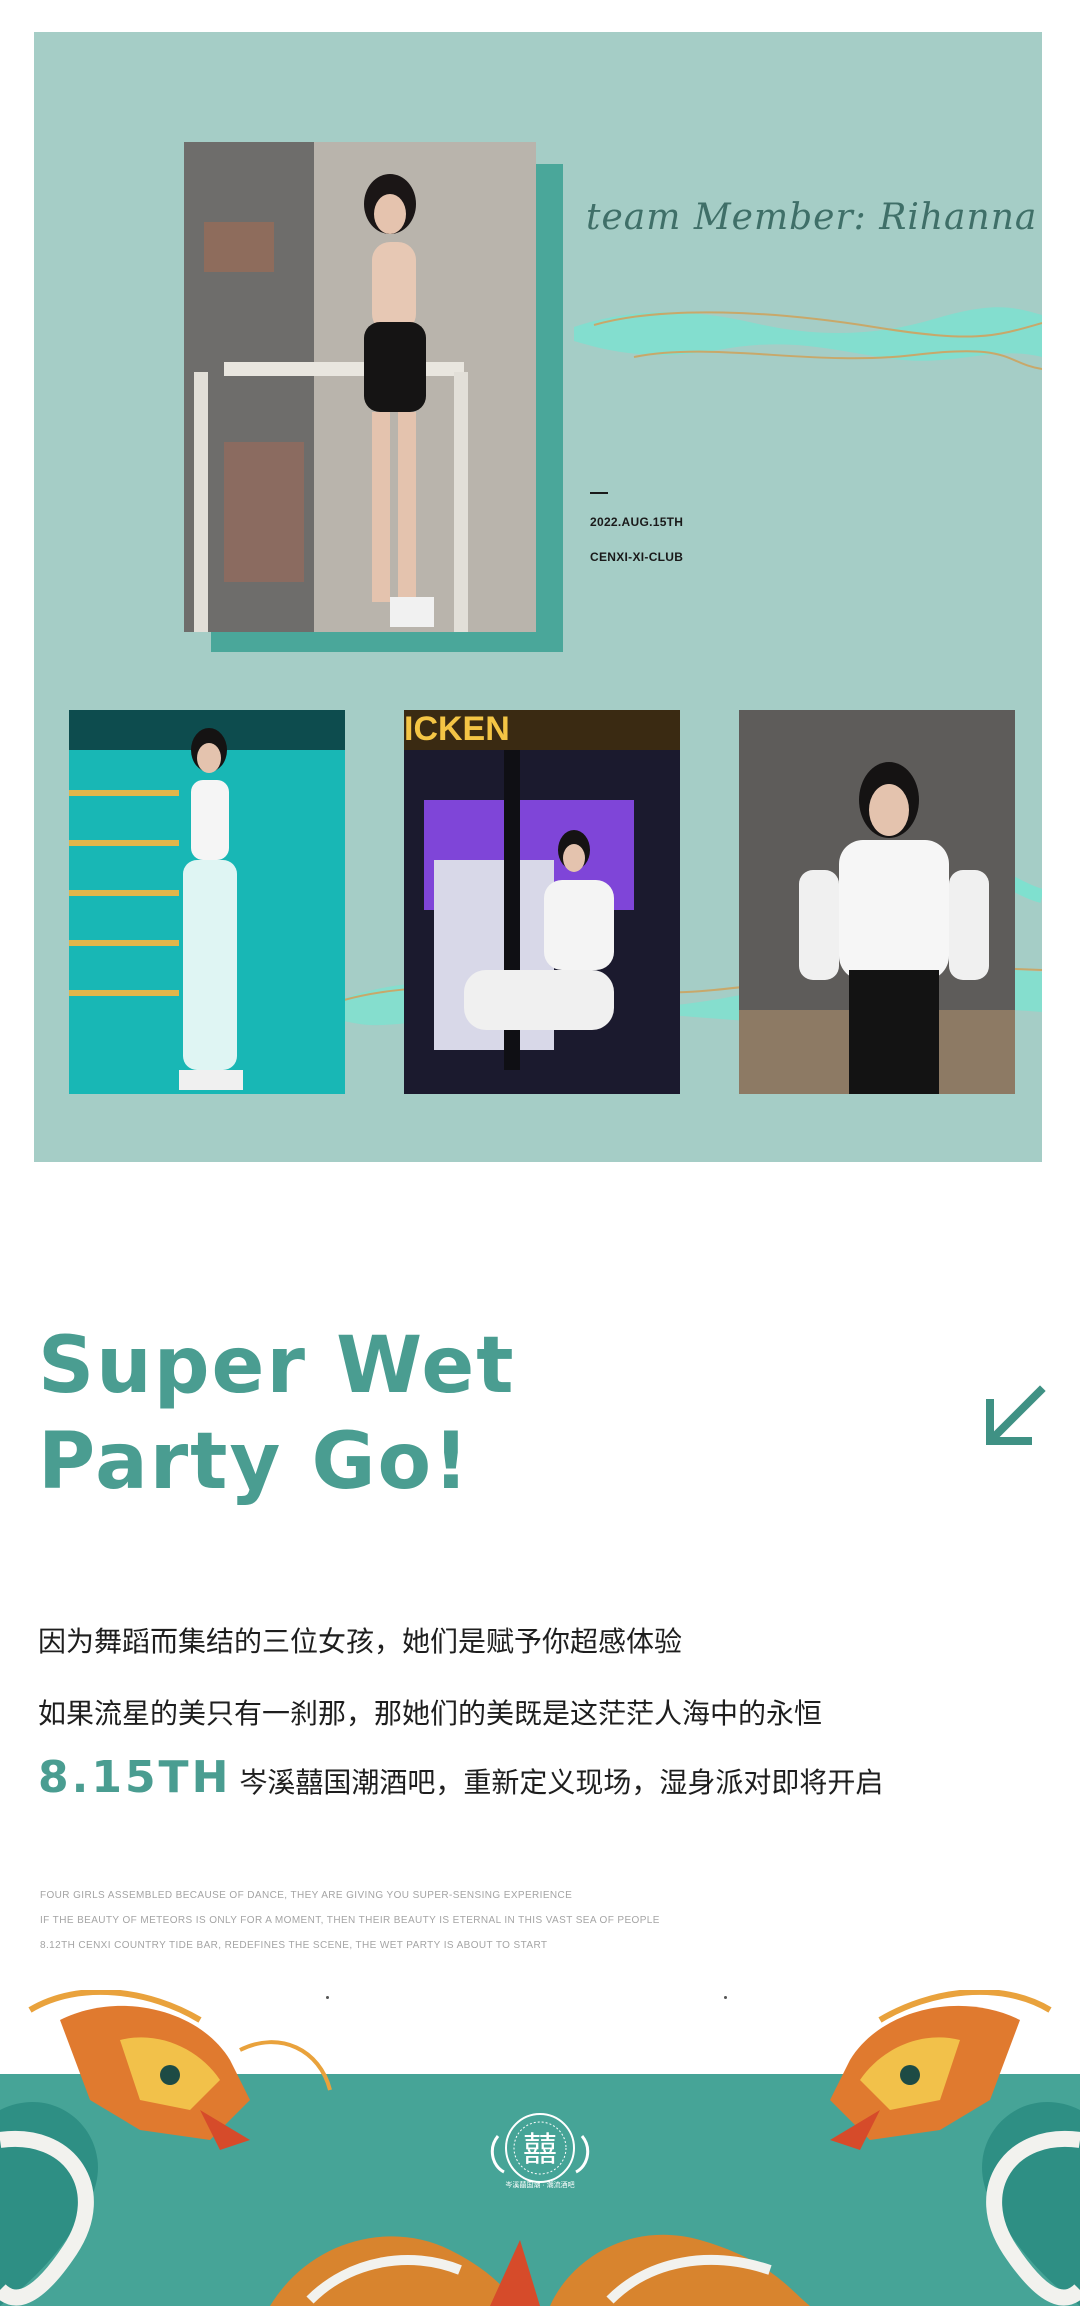 The width and height of the screenshot is (1080, 2306). What do you see at coordinates (540, 2185) in the screenshot?
I see `emblem-caption: 岑溪囍国潮 · 潮流酒吧` at bounding box center [540, 2185].